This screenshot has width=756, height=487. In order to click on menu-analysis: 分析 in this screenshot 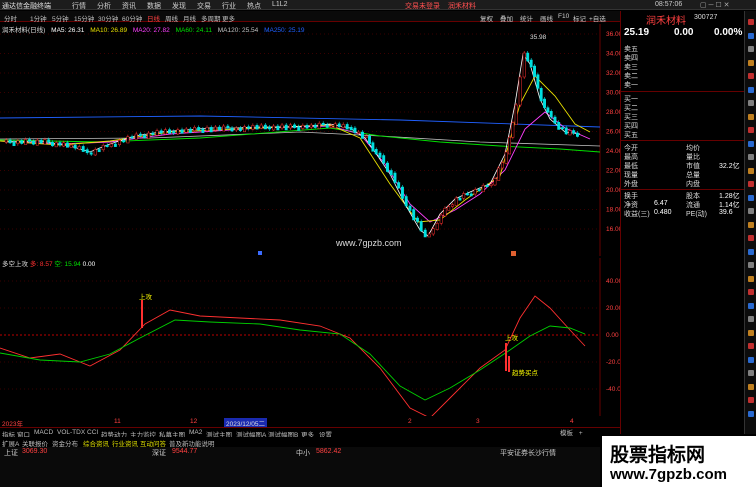, I will do `click(104, 6)`.